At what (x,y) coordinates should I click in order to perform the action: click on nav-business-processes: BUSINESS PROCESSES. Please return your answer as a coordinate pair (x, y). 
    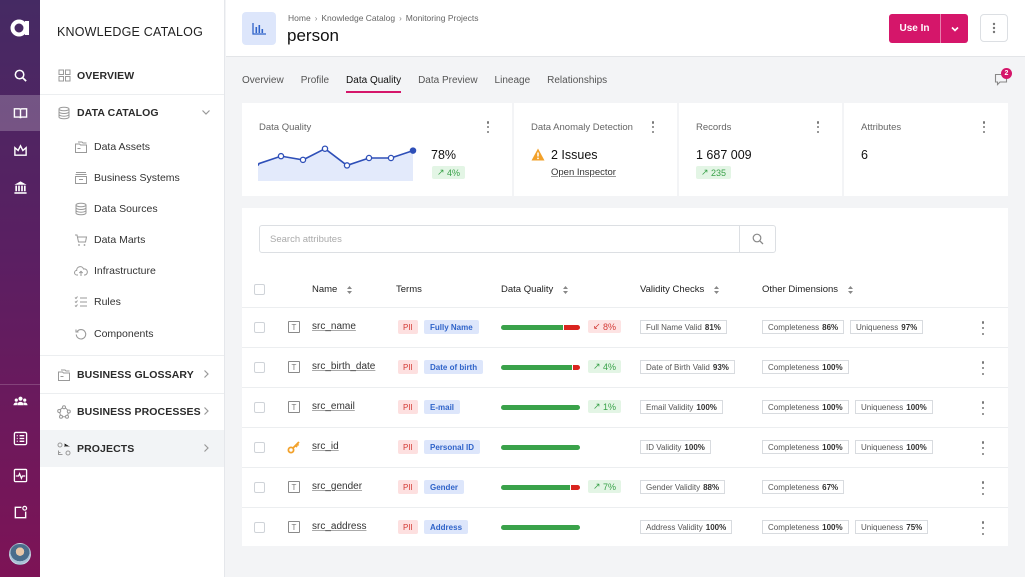
    Looking at the image, I should click on (132, 411).